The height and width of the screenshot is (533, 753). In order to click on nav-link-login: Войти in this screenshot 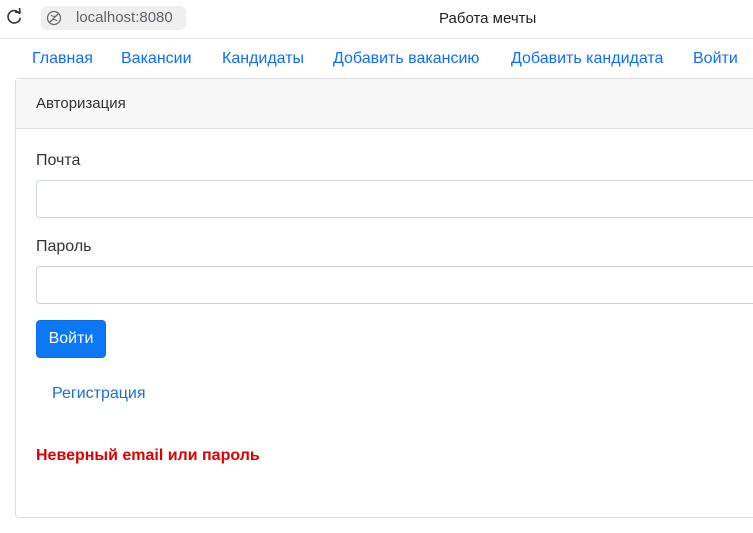, I will do `click(715, 59)`.